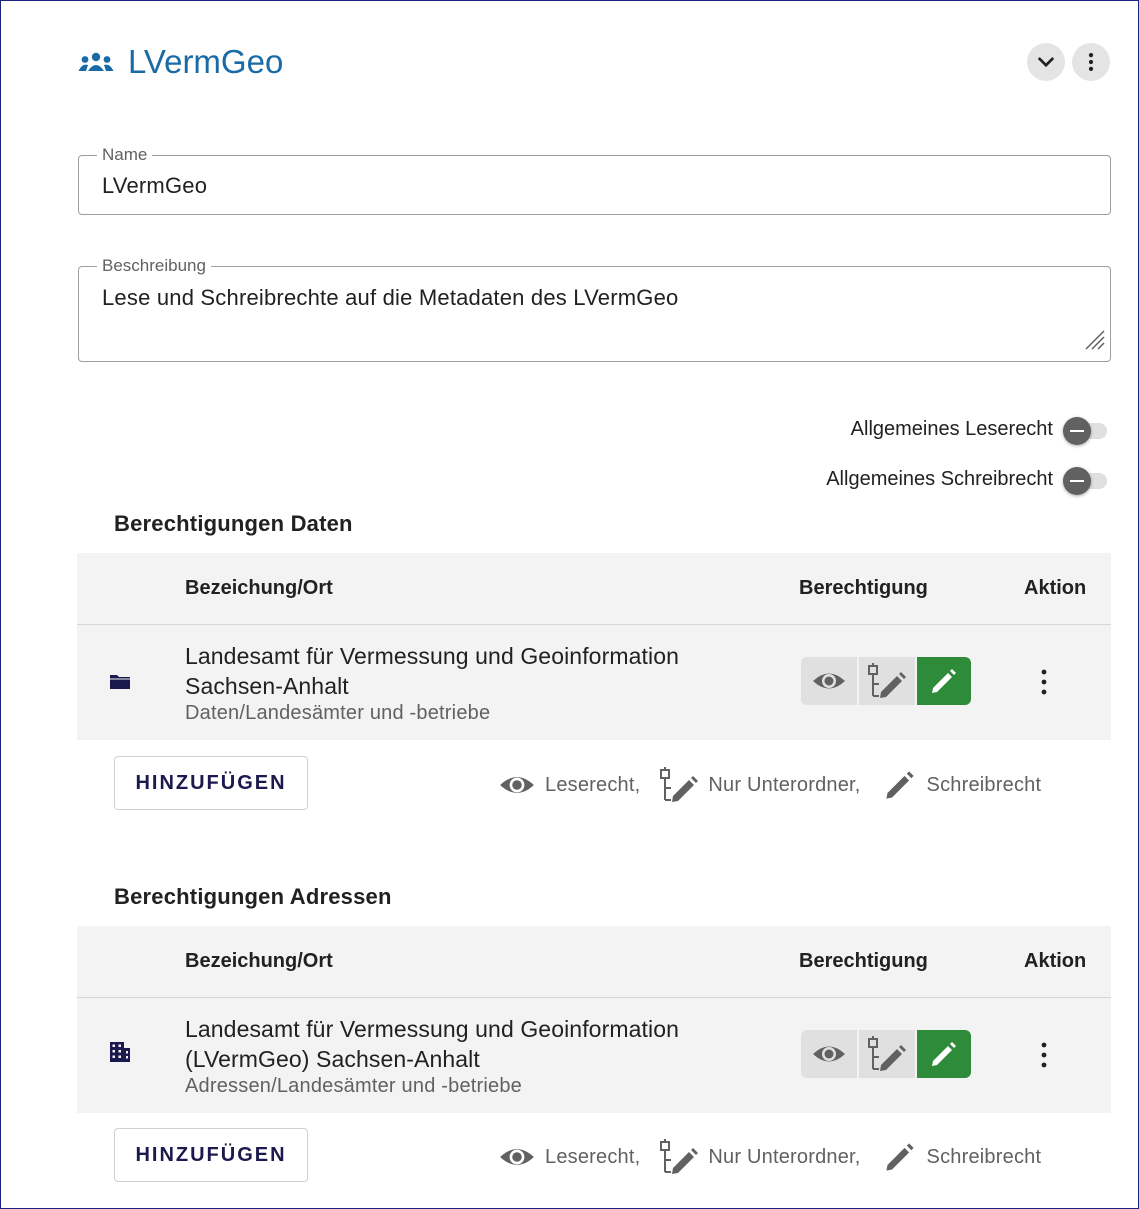 This screenshot has height=1209, width=1139. I want to click on description-label: Beschreibung, so click(154, 266).